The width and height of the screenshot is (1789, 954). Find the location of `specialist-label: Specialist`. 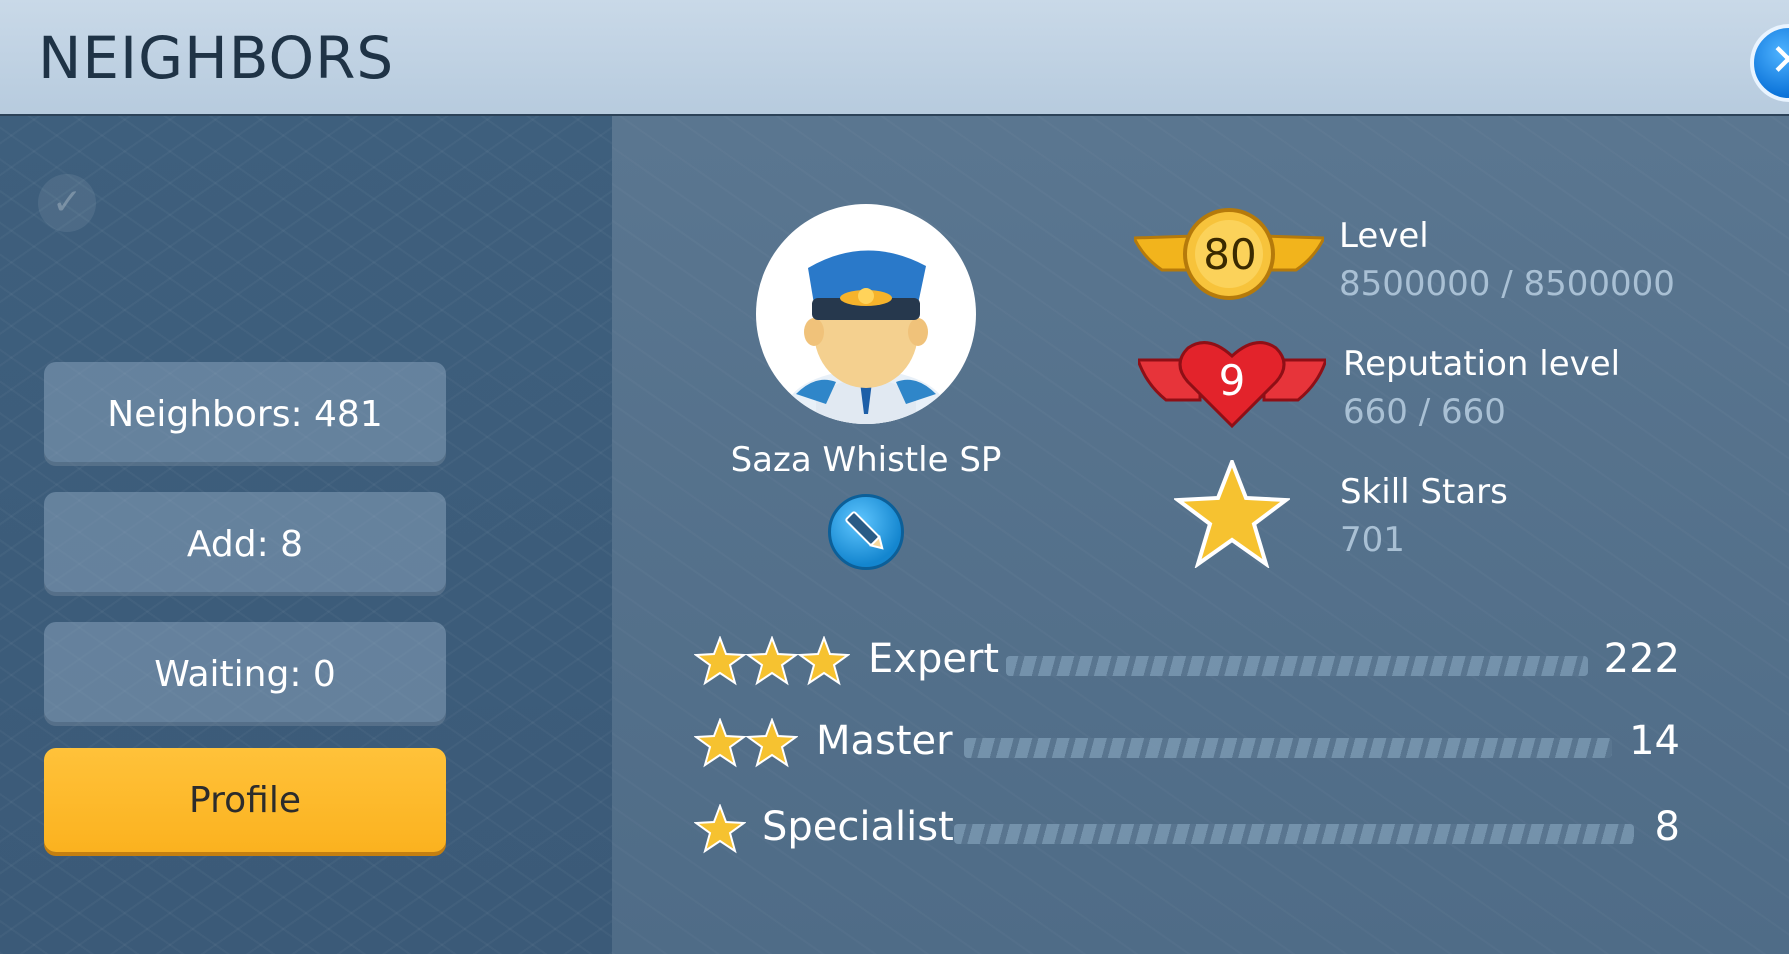

specialist-label: Specialist is located at coordinates (858, 827).